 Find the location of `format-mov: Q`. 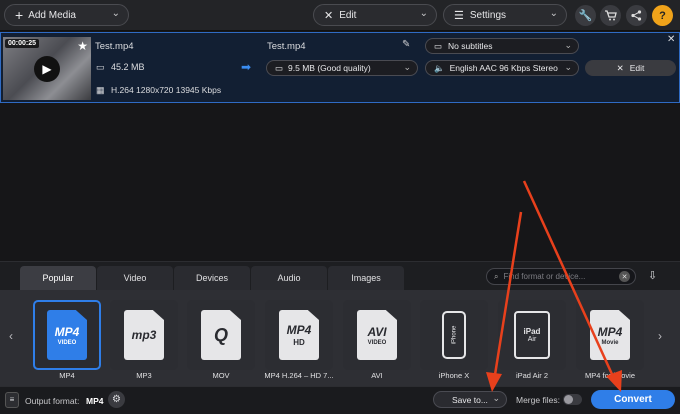

format-mov: Q is located at coordinates (221, 335).